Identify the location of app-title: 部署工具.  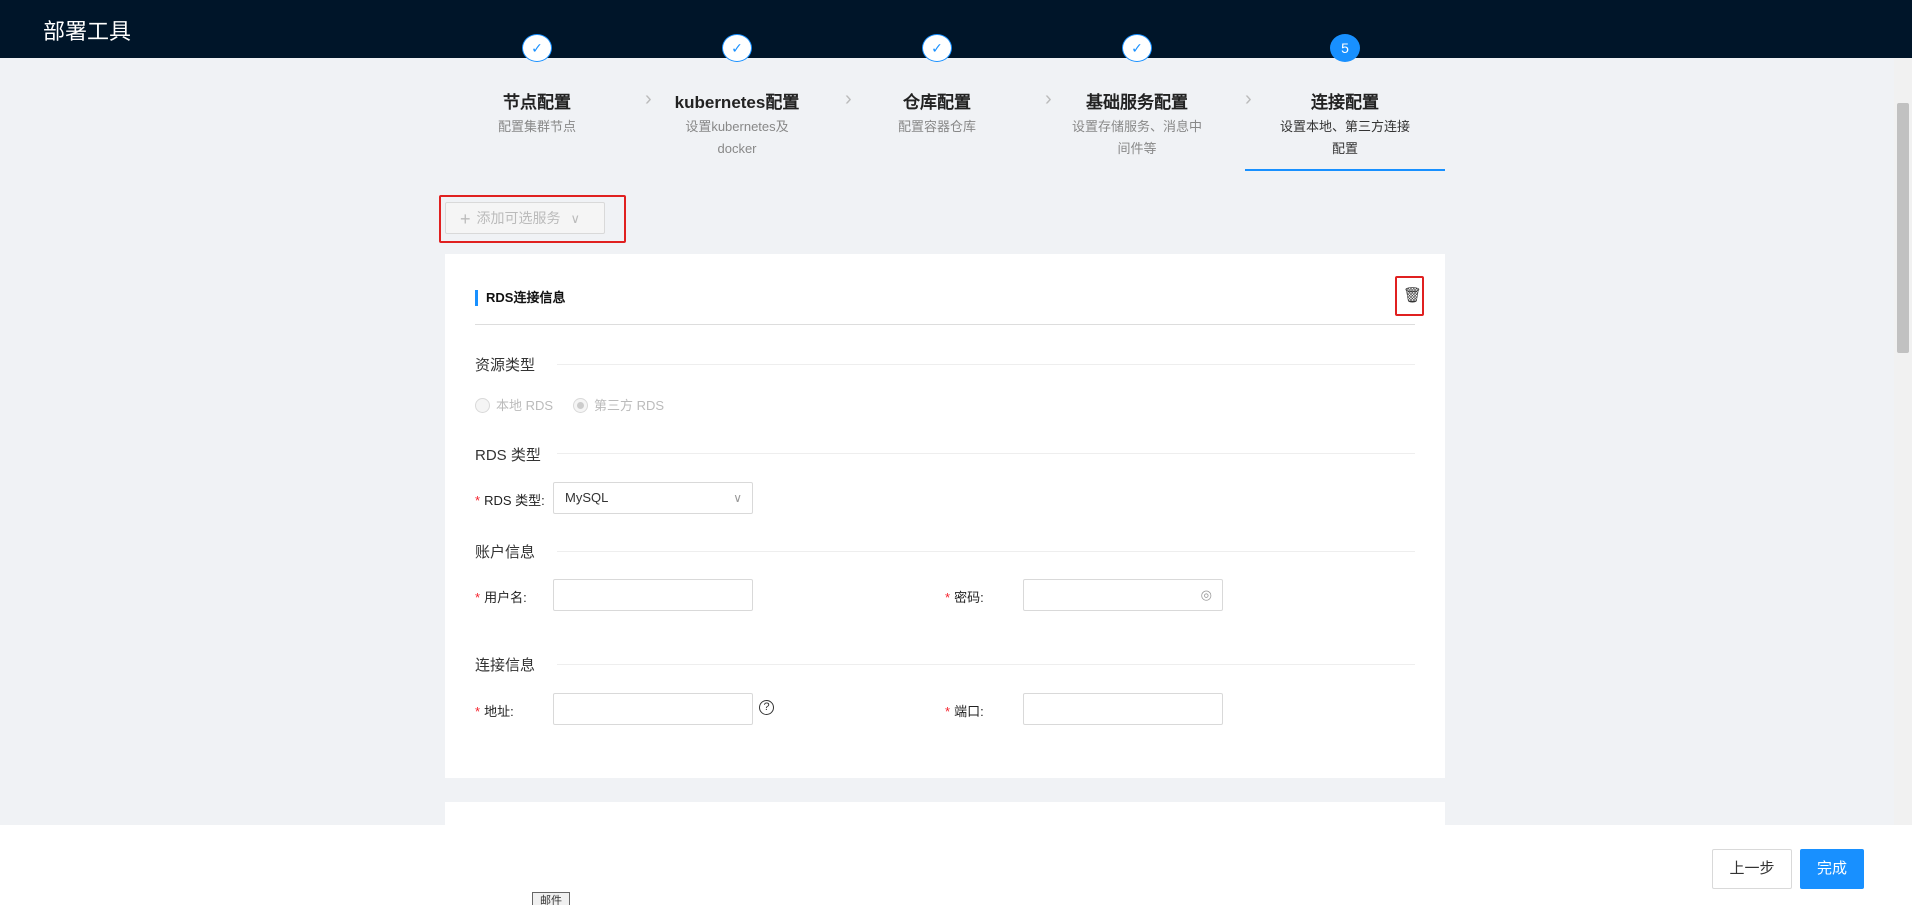
(87, 31).